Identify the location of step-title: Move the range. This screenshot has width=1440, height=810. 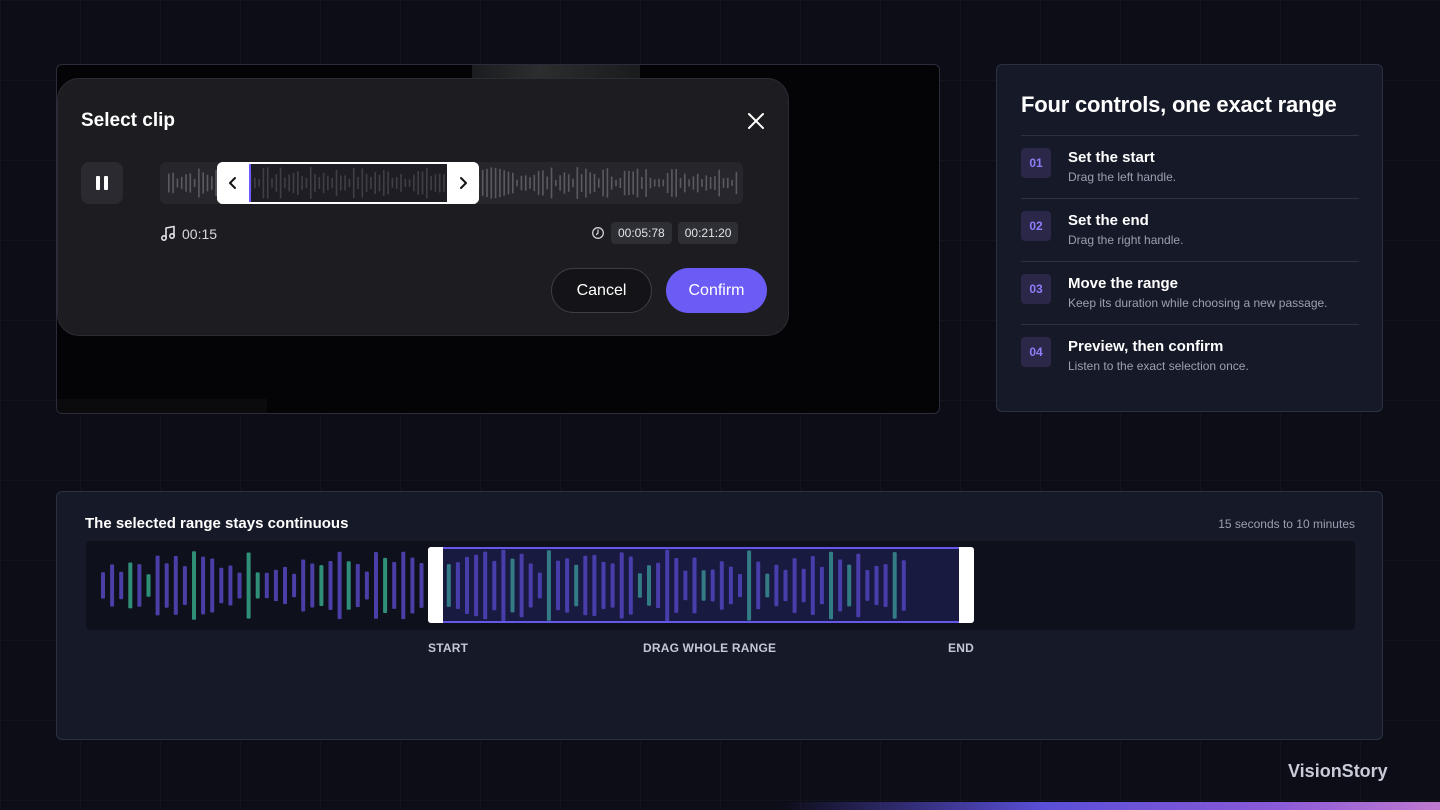
(1123, 283).